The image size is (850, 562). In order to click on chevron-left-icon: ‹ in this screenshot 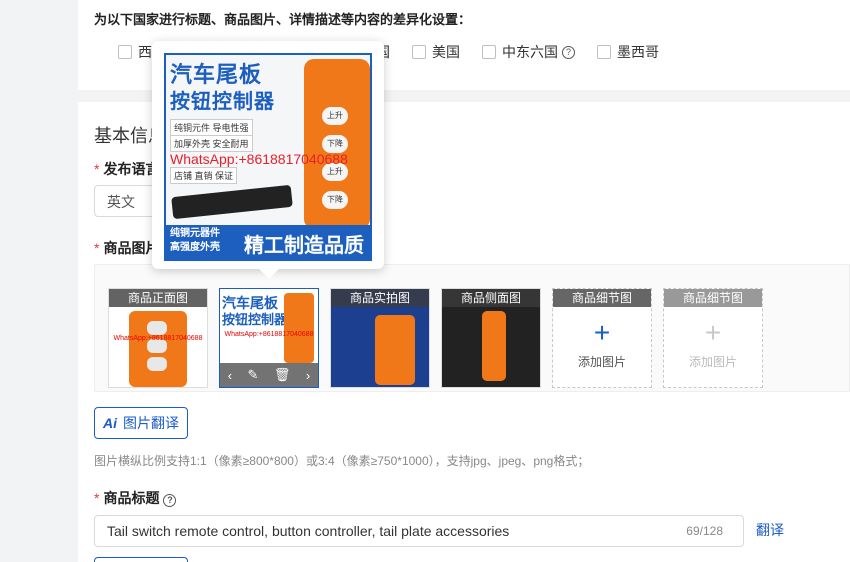, I will do `click(230, 375)`.